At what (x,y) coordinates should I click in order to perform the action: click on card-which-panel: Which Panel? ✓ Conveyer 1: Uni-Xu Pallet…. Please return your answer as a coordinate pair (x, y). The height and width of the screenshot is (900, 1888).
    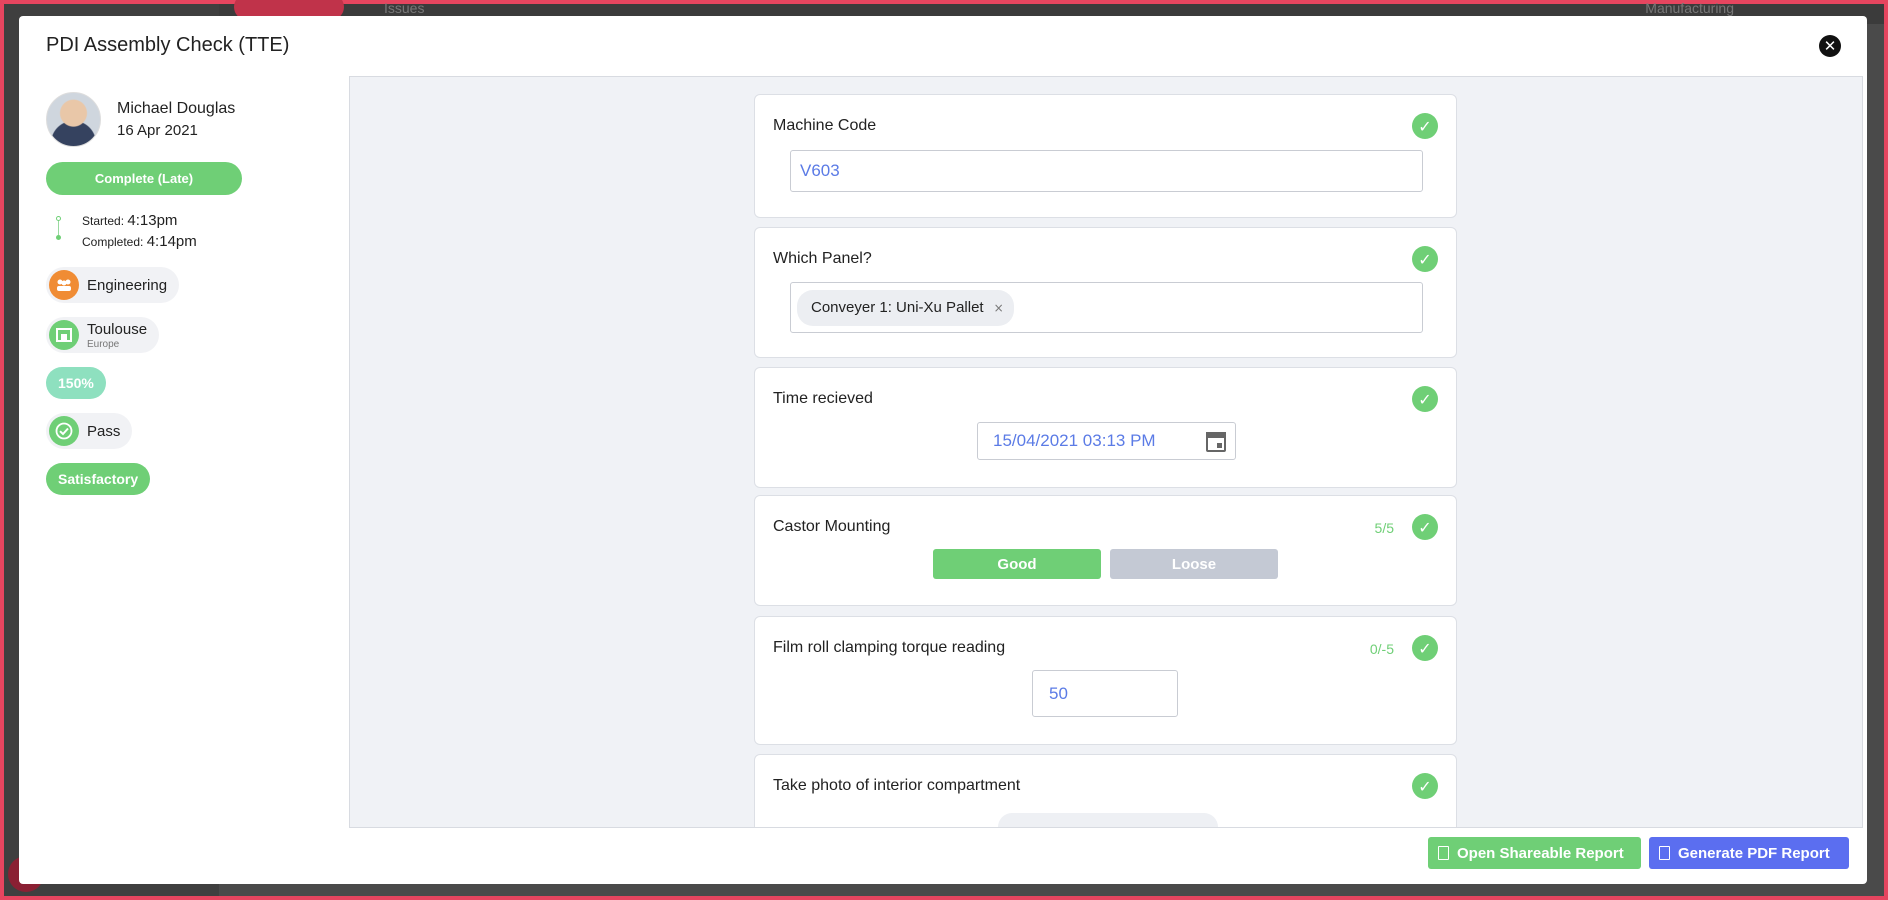
    Looking at the image, I should click on (1105, 292).